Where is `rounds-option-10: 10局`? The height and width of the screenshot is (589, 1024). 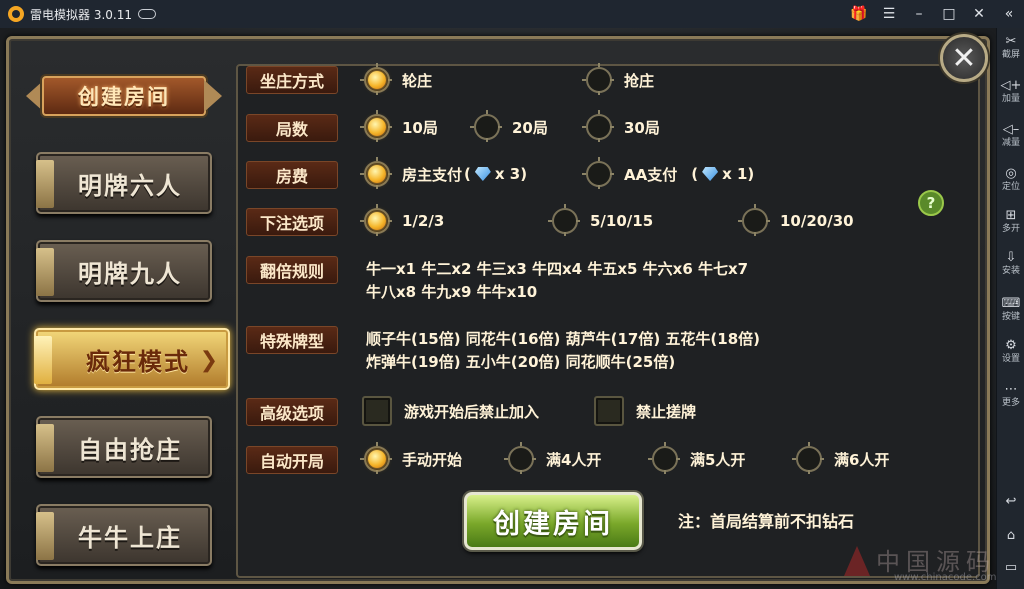 rounds-option-10: 10局 is located at coordinates (399, 126).